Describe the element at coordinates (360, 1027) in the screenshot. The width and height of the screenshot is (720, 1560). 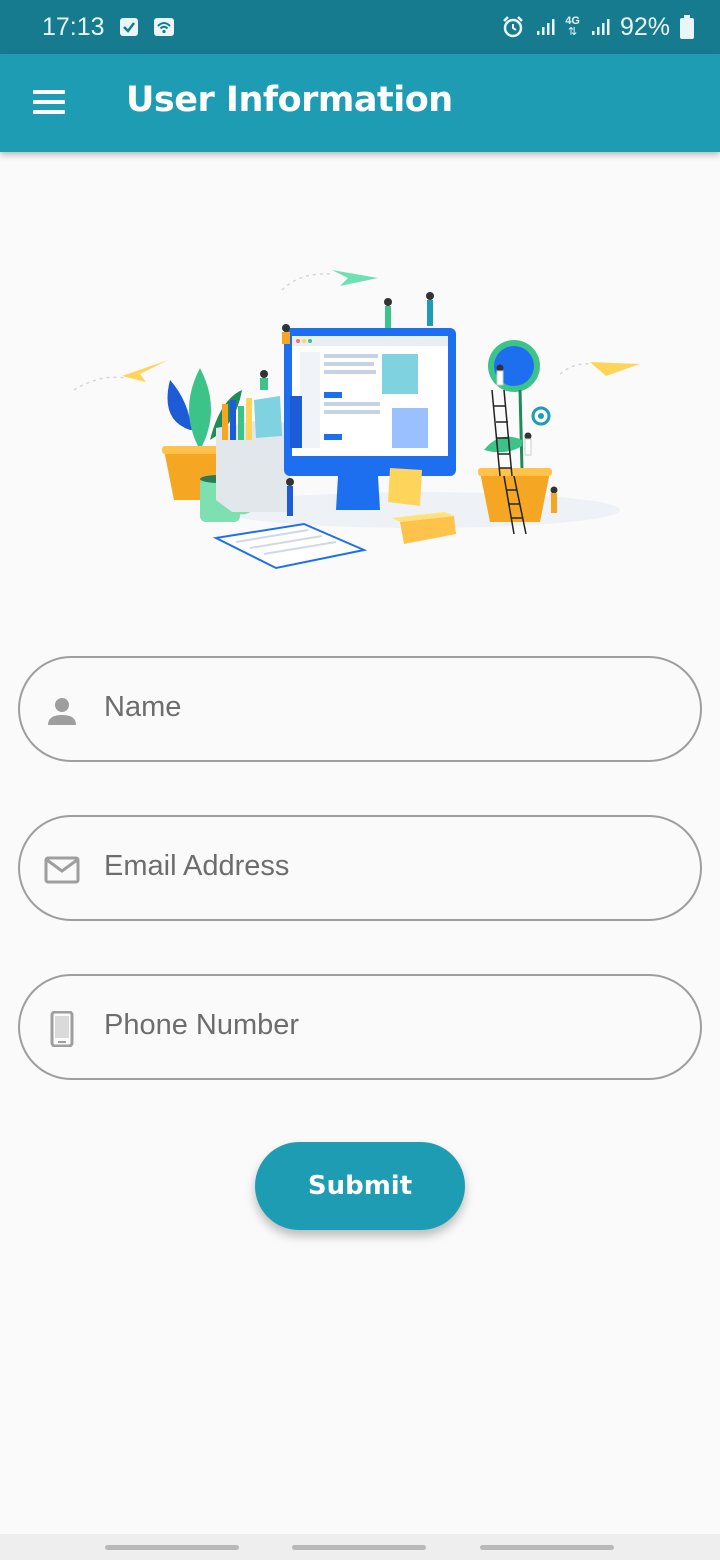
I see `phone-field: Phone Number` at that location.